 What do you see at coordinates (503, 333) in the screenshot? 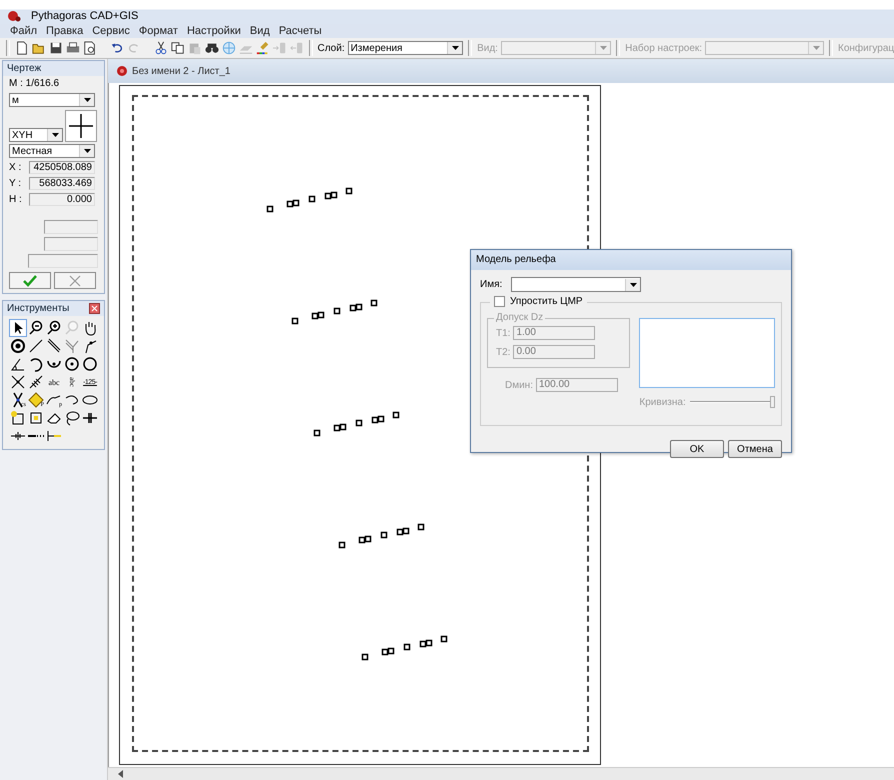
I see `tolerance-label: T1:` at bounding box center [503, 333].